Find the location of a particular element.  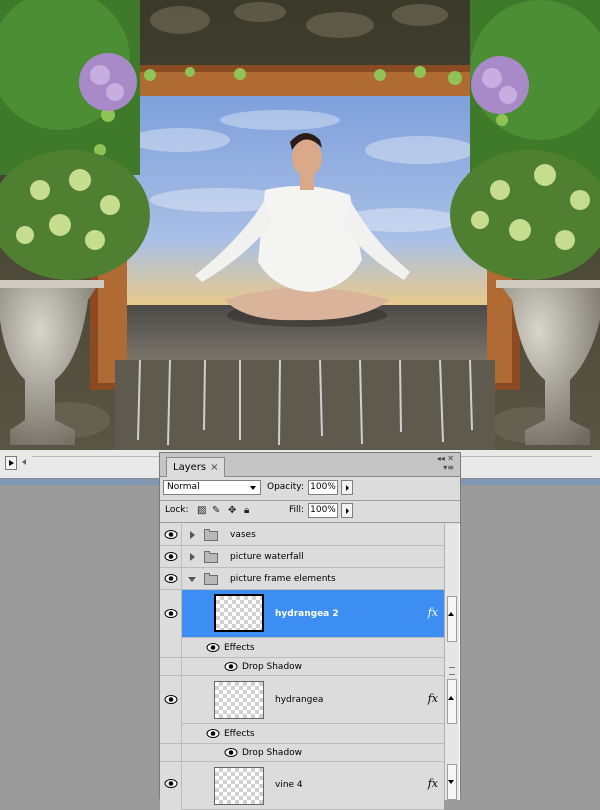

layer-row: vine 4 fx is located at coordinates (302, 786).